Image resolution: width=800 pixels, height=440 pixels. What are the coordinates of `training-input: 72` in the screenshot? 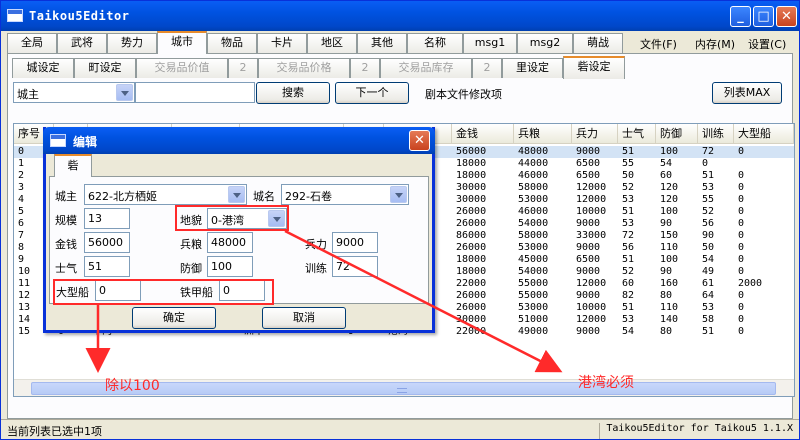 It's located at (355, 266).